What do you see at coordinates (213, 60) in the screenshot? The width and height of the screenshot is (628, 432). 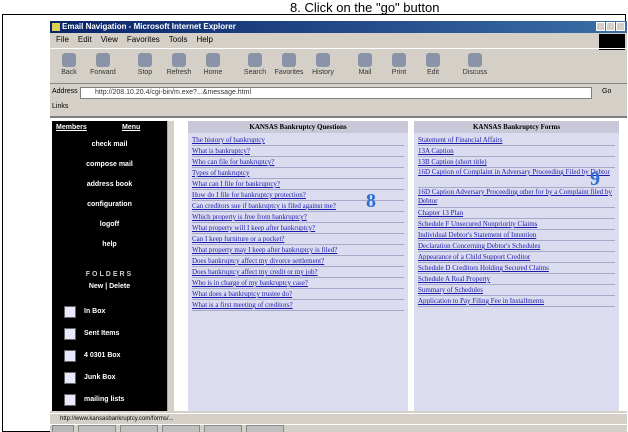 I see `home-icon` at bounding box center [213, 60].